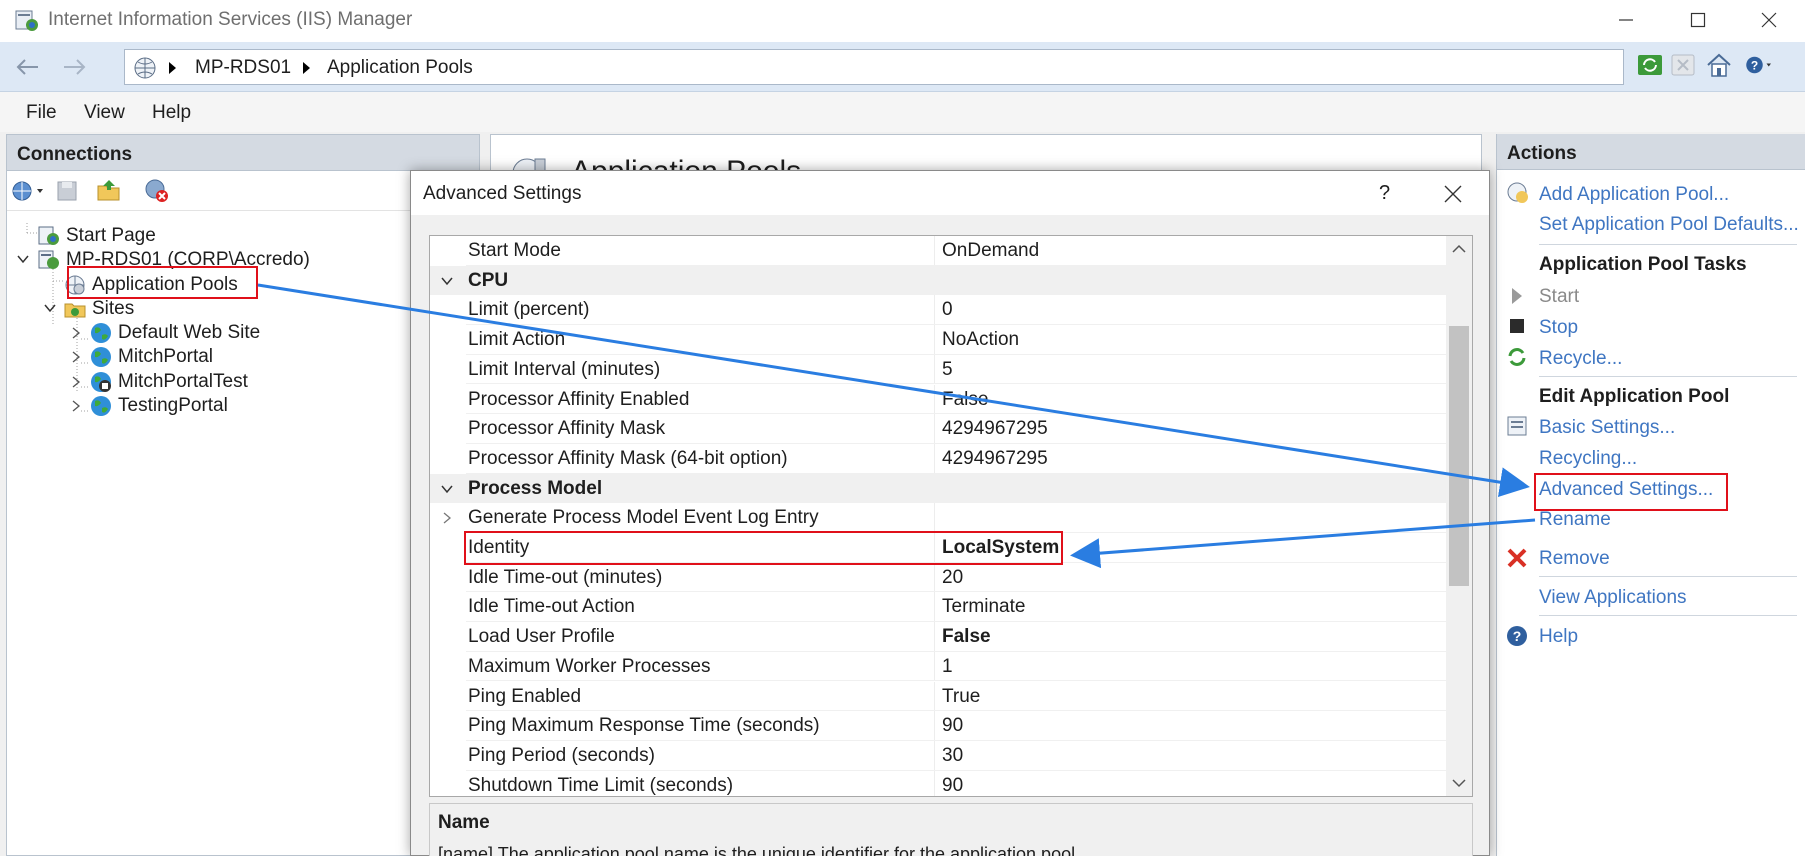 The height and width of the screenshot is (856, 1805). I want to click on tree-item-site: TestingPortal, so click(158, 406).